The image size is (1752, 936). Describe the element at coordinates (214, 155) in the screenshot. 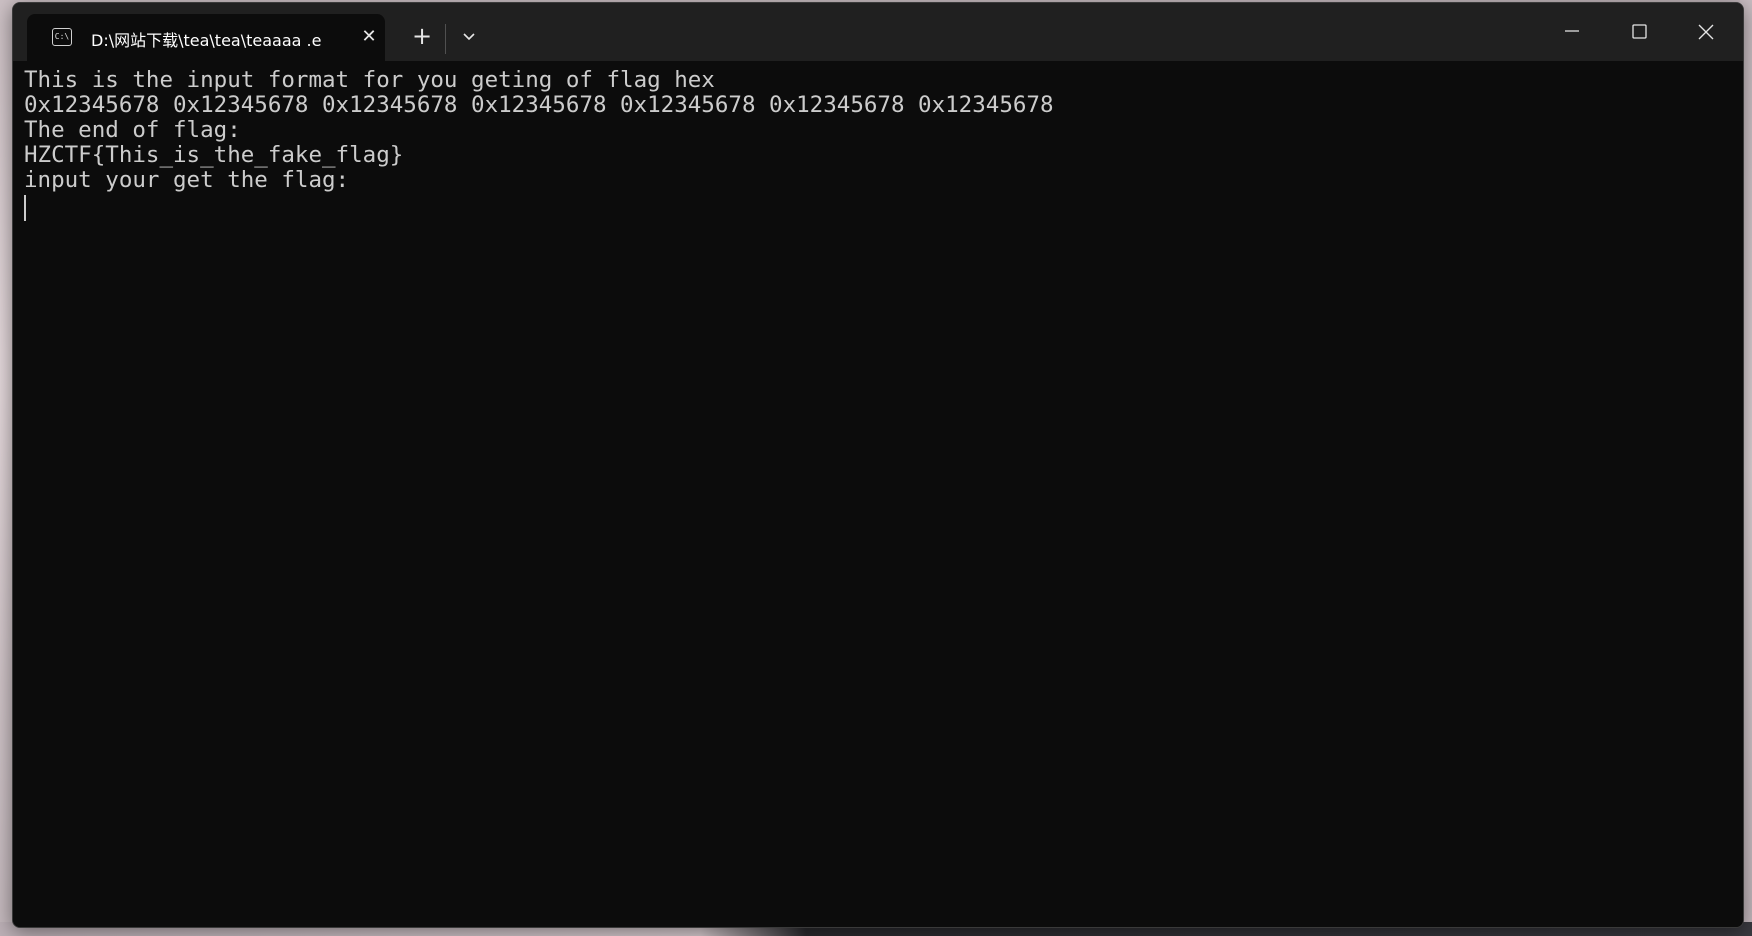

I see `terminal-line: HZCTF{This_is_the_fake_flag}` at that location.